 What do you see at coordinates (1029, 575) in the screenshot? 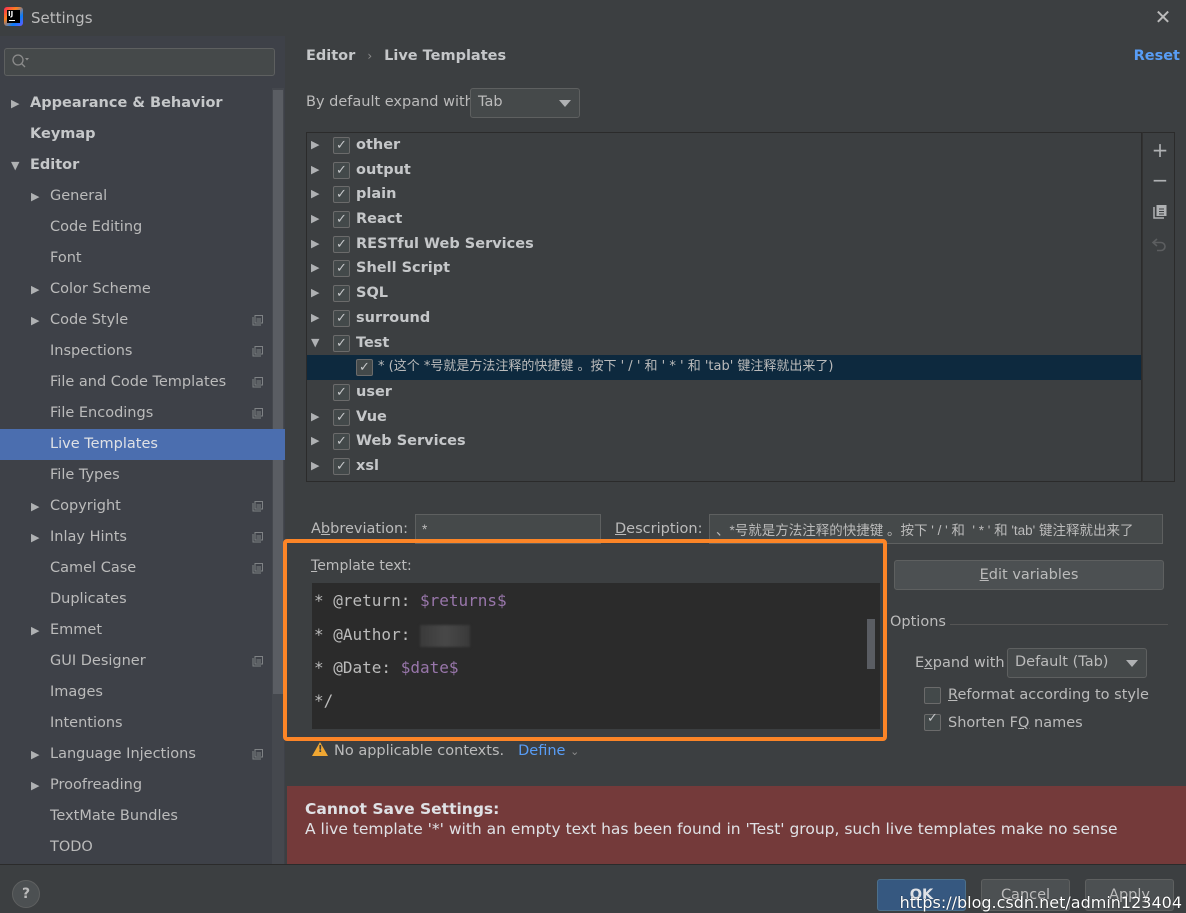
I see `edit-variables-button: Edit variables` at bounding box center [1029, 575].